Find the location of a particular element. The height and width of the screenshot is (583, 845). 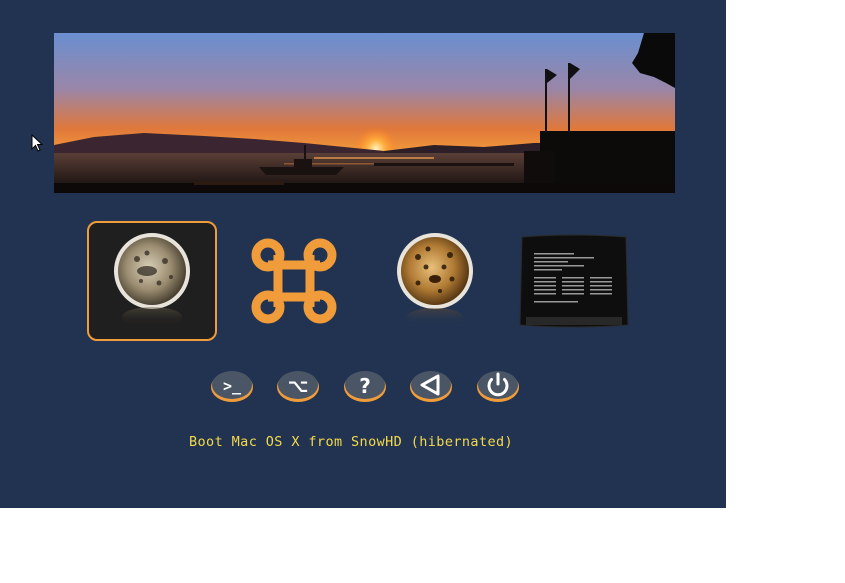

leopard-icon is located at coordinates (435, 279).